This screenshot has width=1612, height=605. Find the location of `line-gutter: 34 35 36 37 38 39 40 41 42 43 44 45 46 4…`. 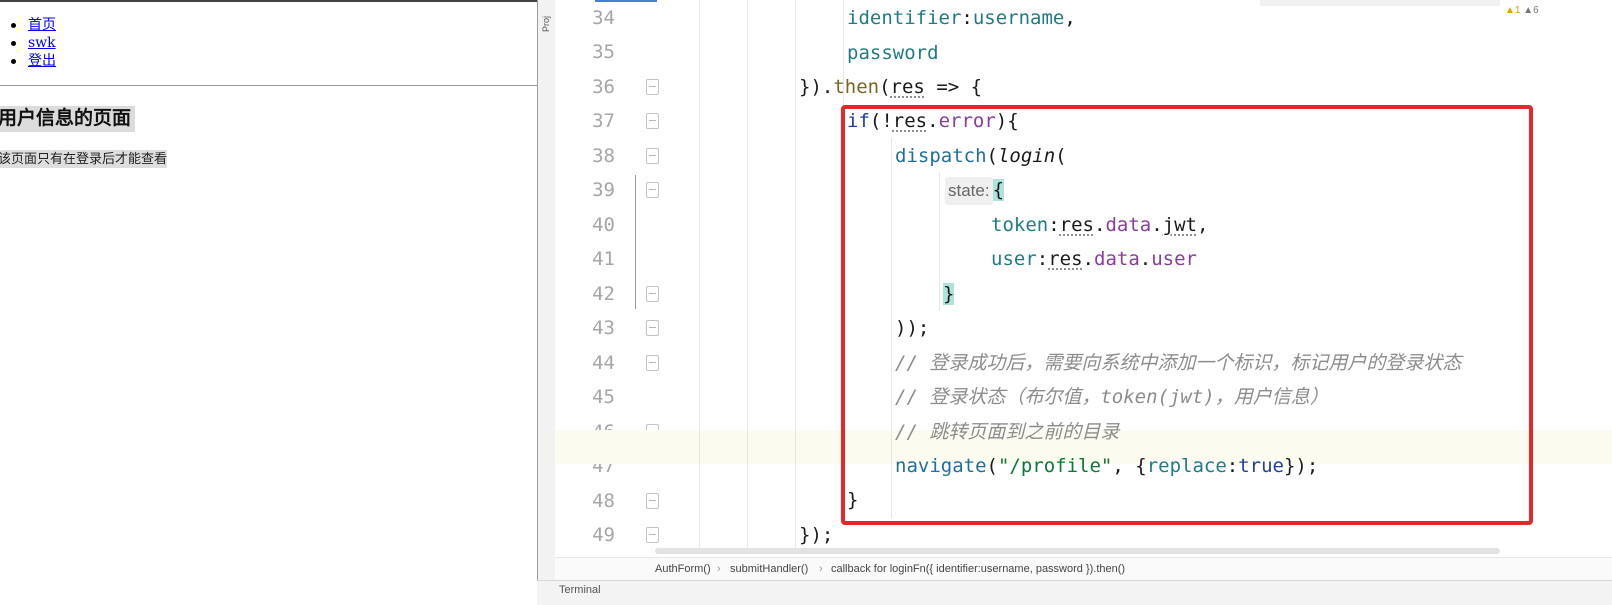

line-gutter: 34 35 36 37 38 39 40 41 42 43 44 45 46 4… is located at coordinates (607, 286).